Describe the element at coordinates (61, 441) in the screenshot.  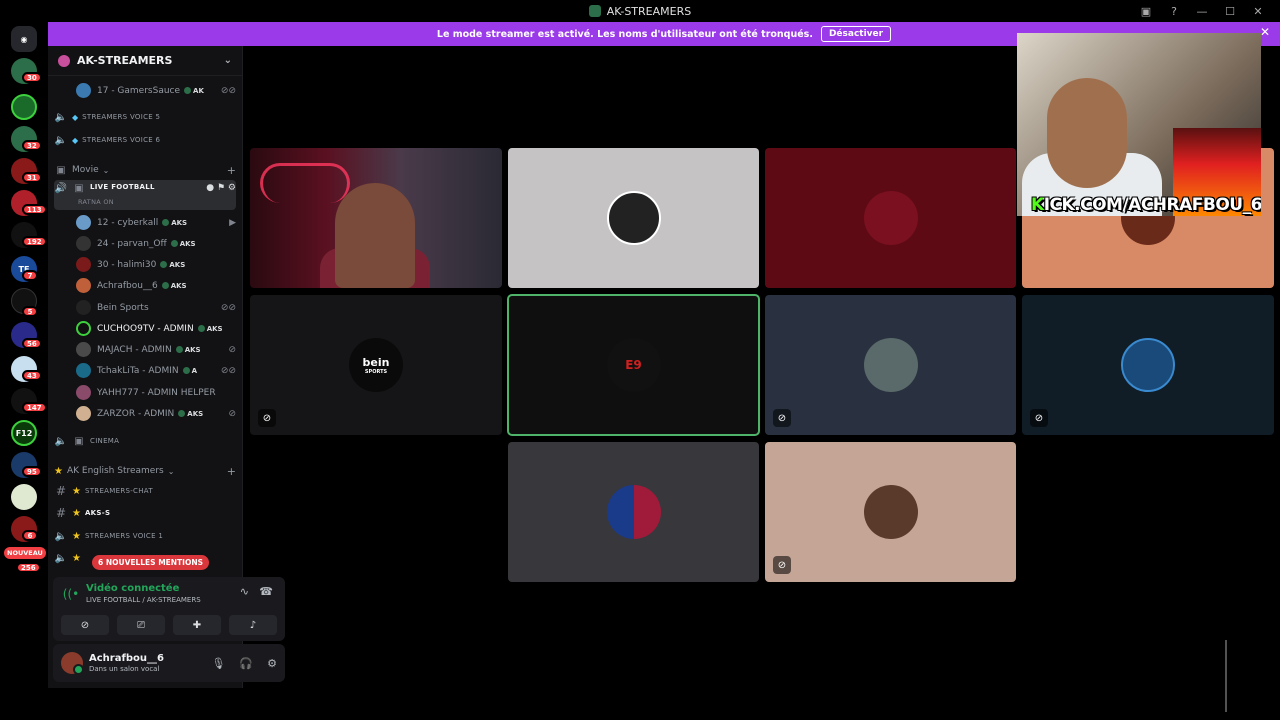
I see `speaker-icon: 🔈` at that location.